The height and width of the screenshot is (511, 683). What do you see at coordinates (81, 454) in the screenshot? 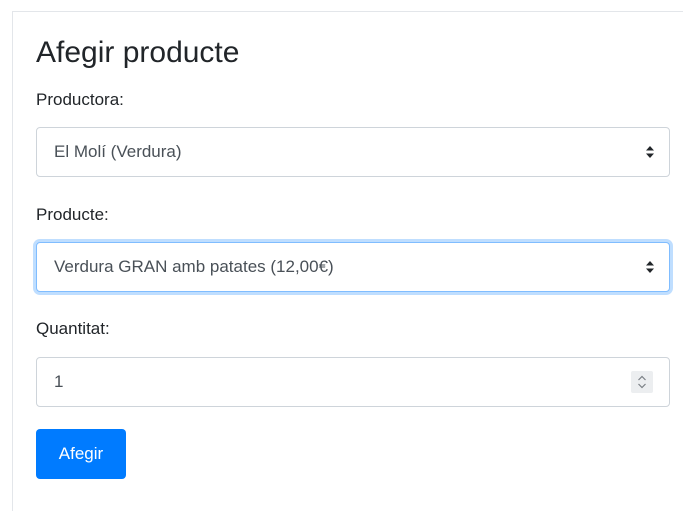
I see `add-button: Afegir` at bounding box center [81, 454].